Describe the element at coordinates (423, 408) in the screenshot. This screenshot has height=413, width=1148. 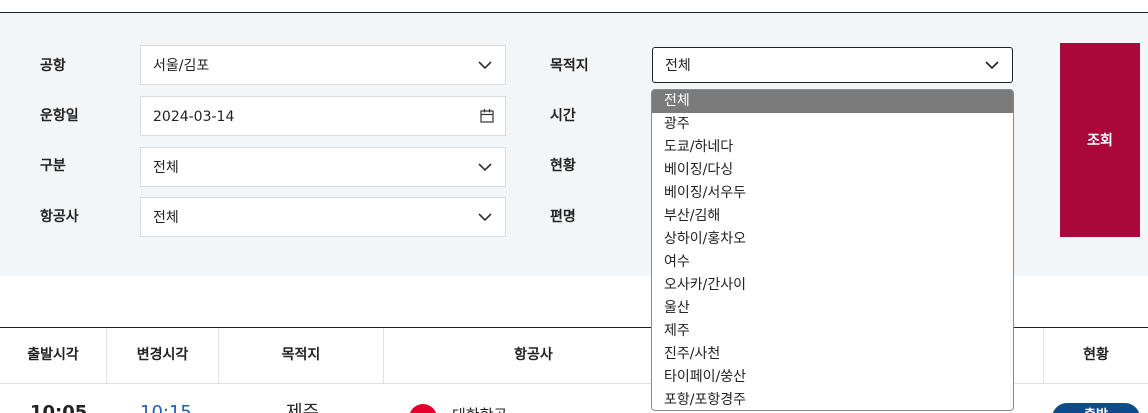
I see `airline-logo-icon` at that location.